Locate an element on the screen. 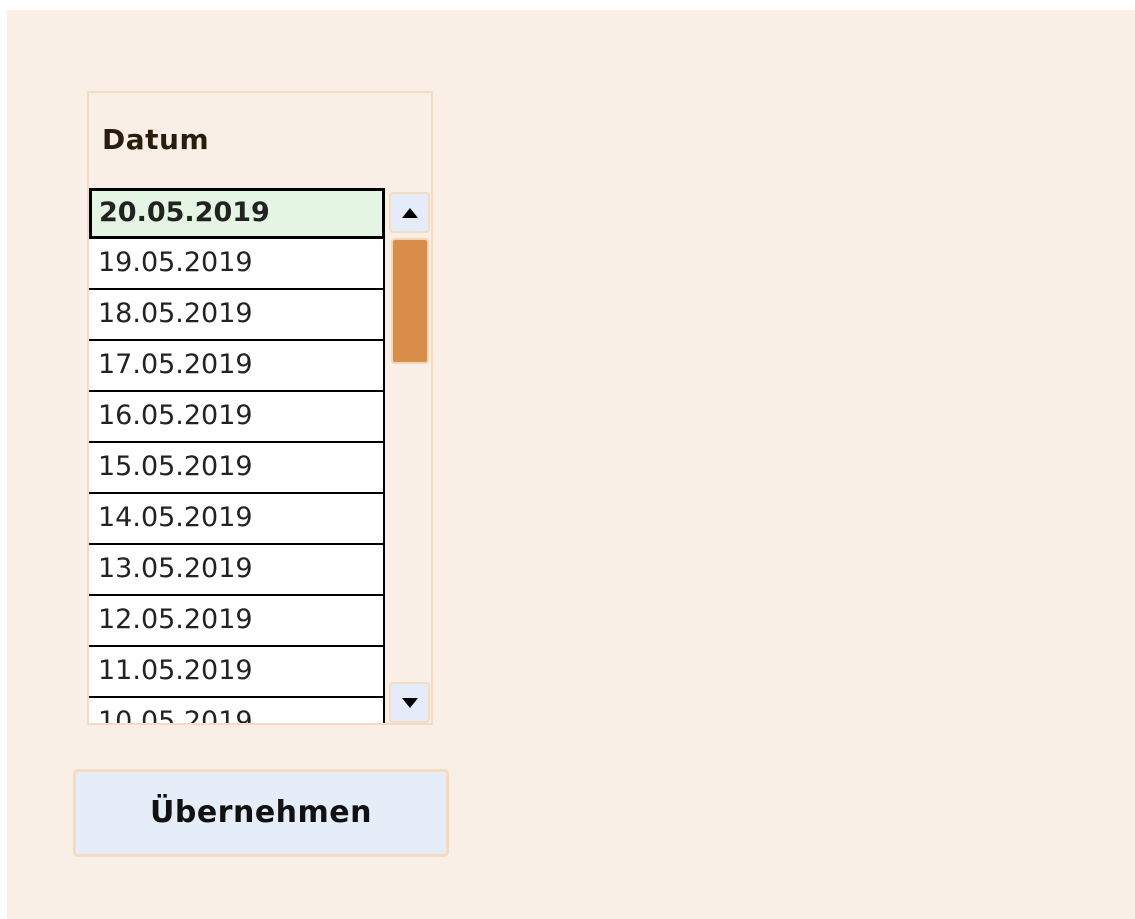  date-row: 19.05.2019 is located at coordinates (237, 264).